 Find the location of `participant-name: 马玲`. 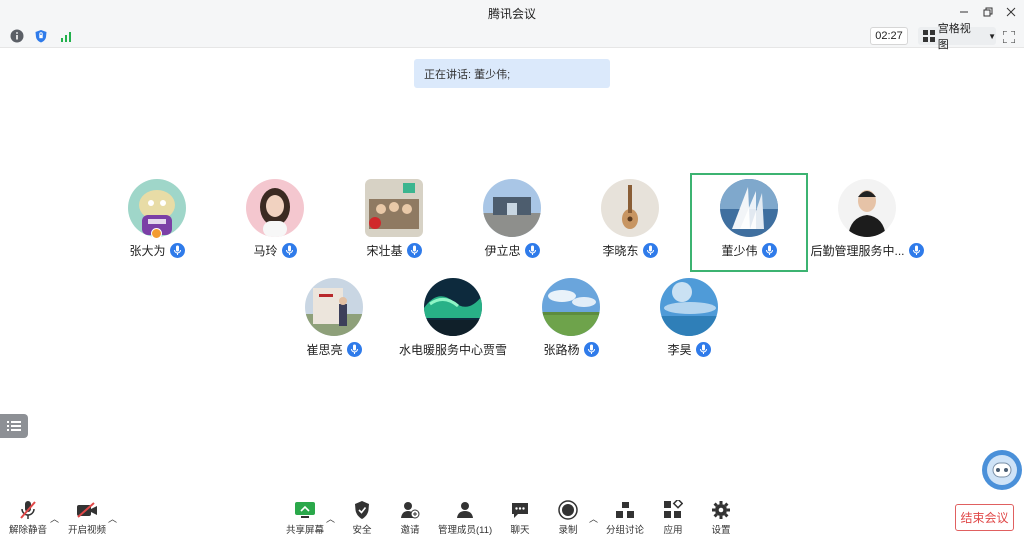

participant-name: 马玲 is located at coordinates (265, 250).